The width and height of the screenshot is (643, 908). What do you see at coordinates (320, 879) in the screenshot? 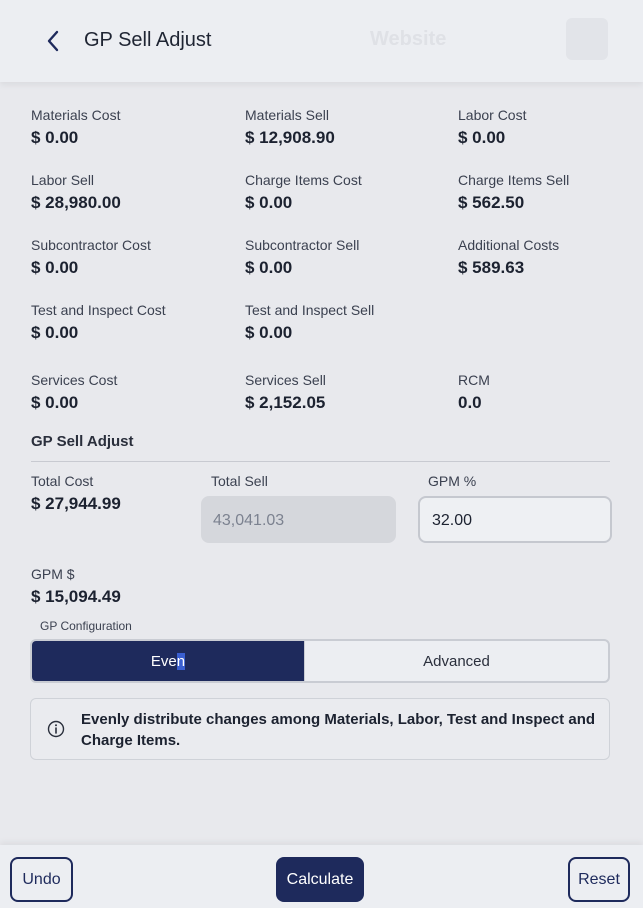
I see `calculate-button: Calculate` at bounding box center [320, 879].